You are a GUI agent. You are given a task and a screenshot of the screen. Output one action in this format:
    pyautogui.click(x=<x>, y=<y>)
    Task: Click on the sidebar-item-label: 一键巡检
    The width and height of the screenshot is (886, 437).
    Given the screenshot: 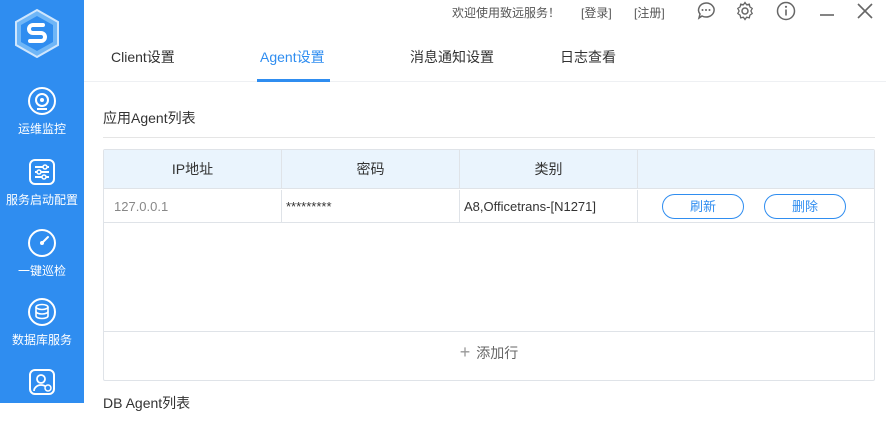 What is the action you would take?
    pyautogui.click(x=41, y=271)
    